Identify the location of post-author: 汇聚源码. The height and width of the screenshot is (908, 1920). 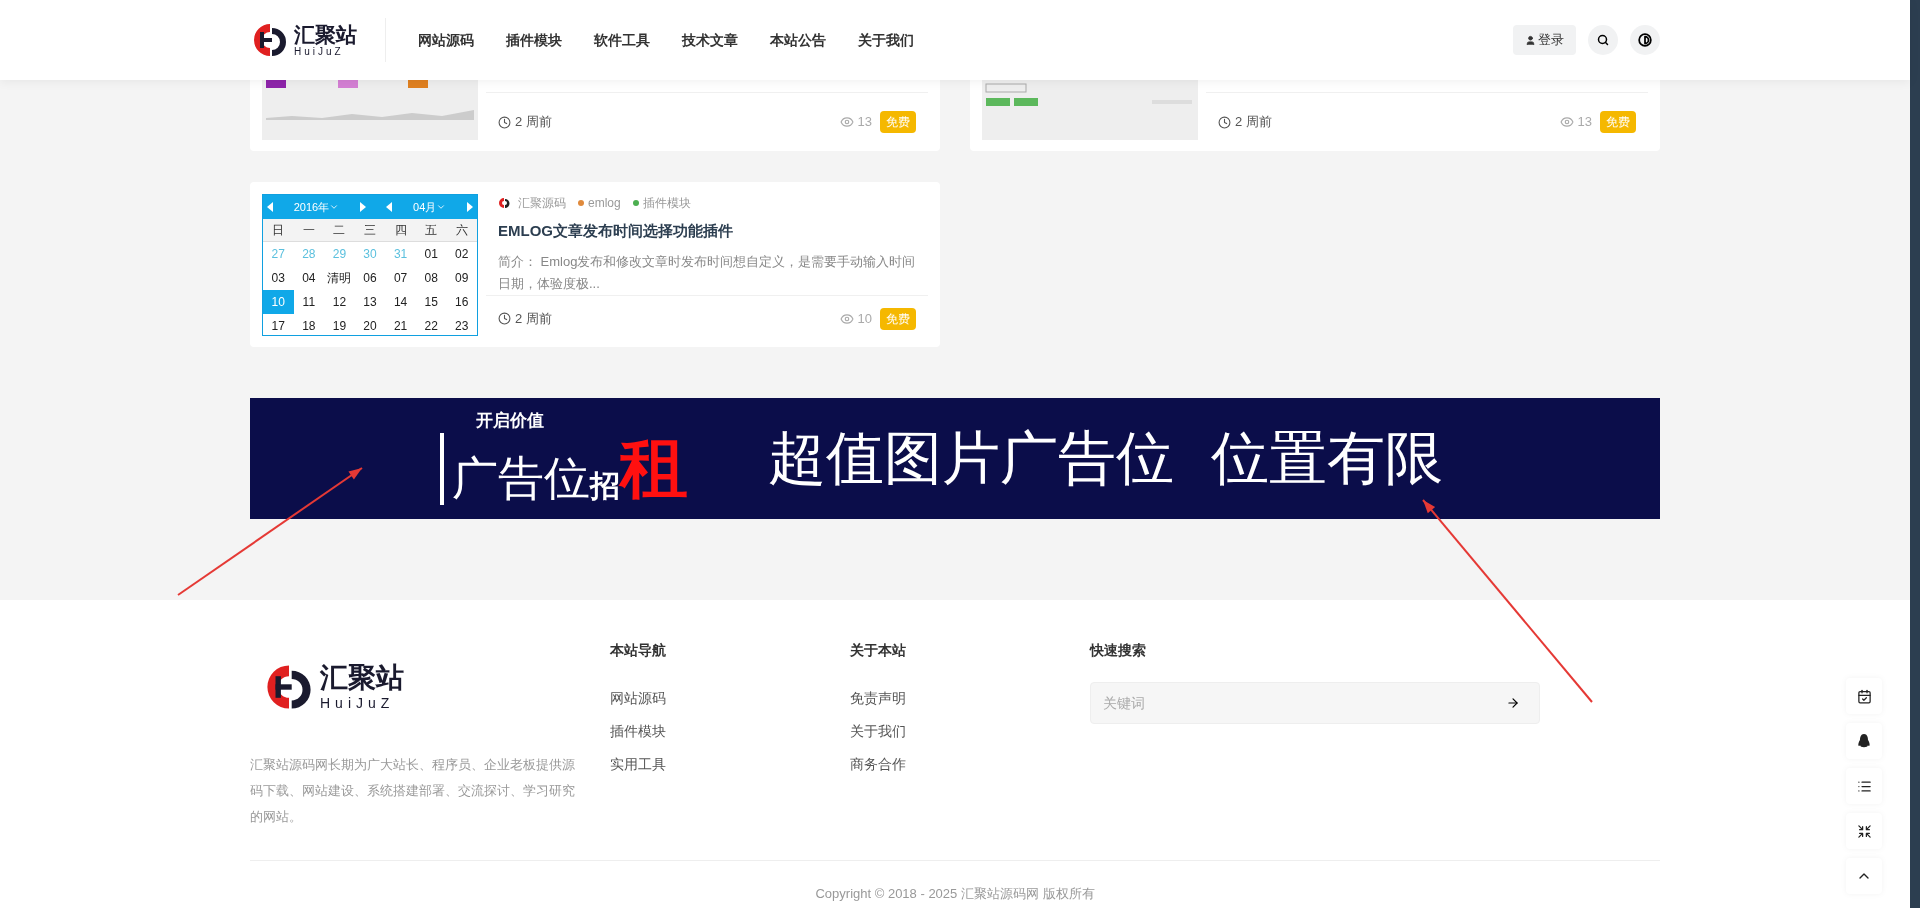
(532, 203).